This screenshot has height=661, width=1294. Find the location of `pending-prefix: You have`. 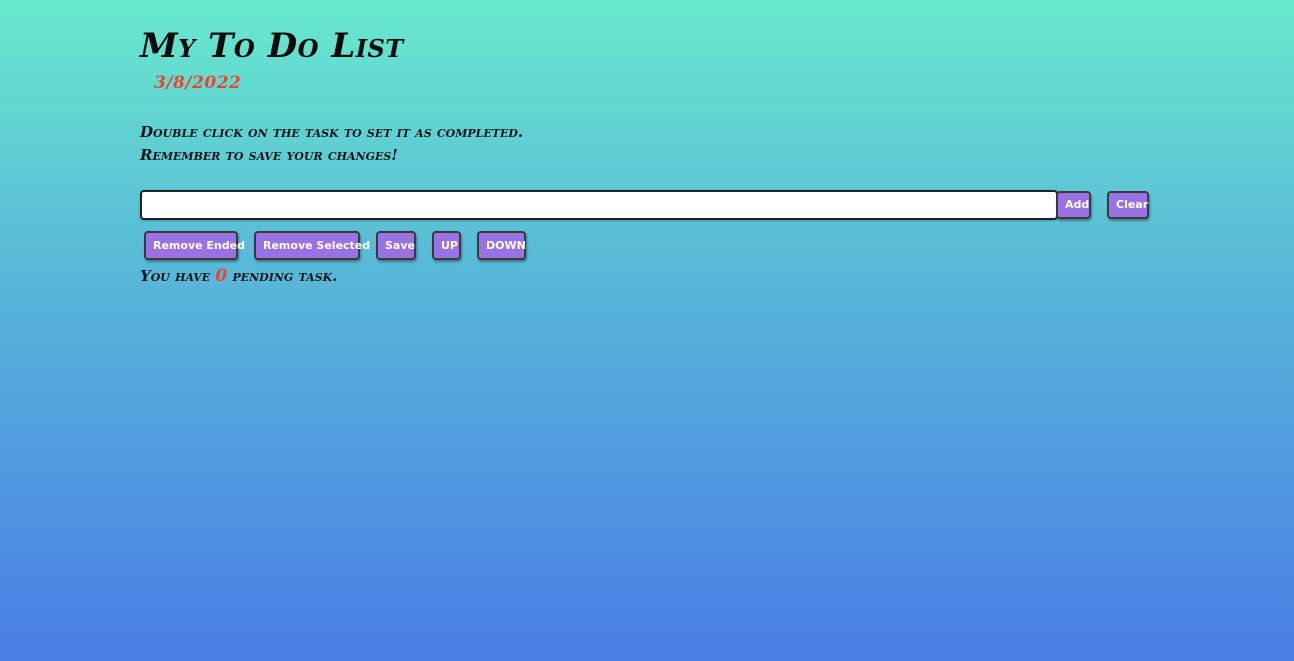

pending-prefix: You have is located at coordinates (178, 276).